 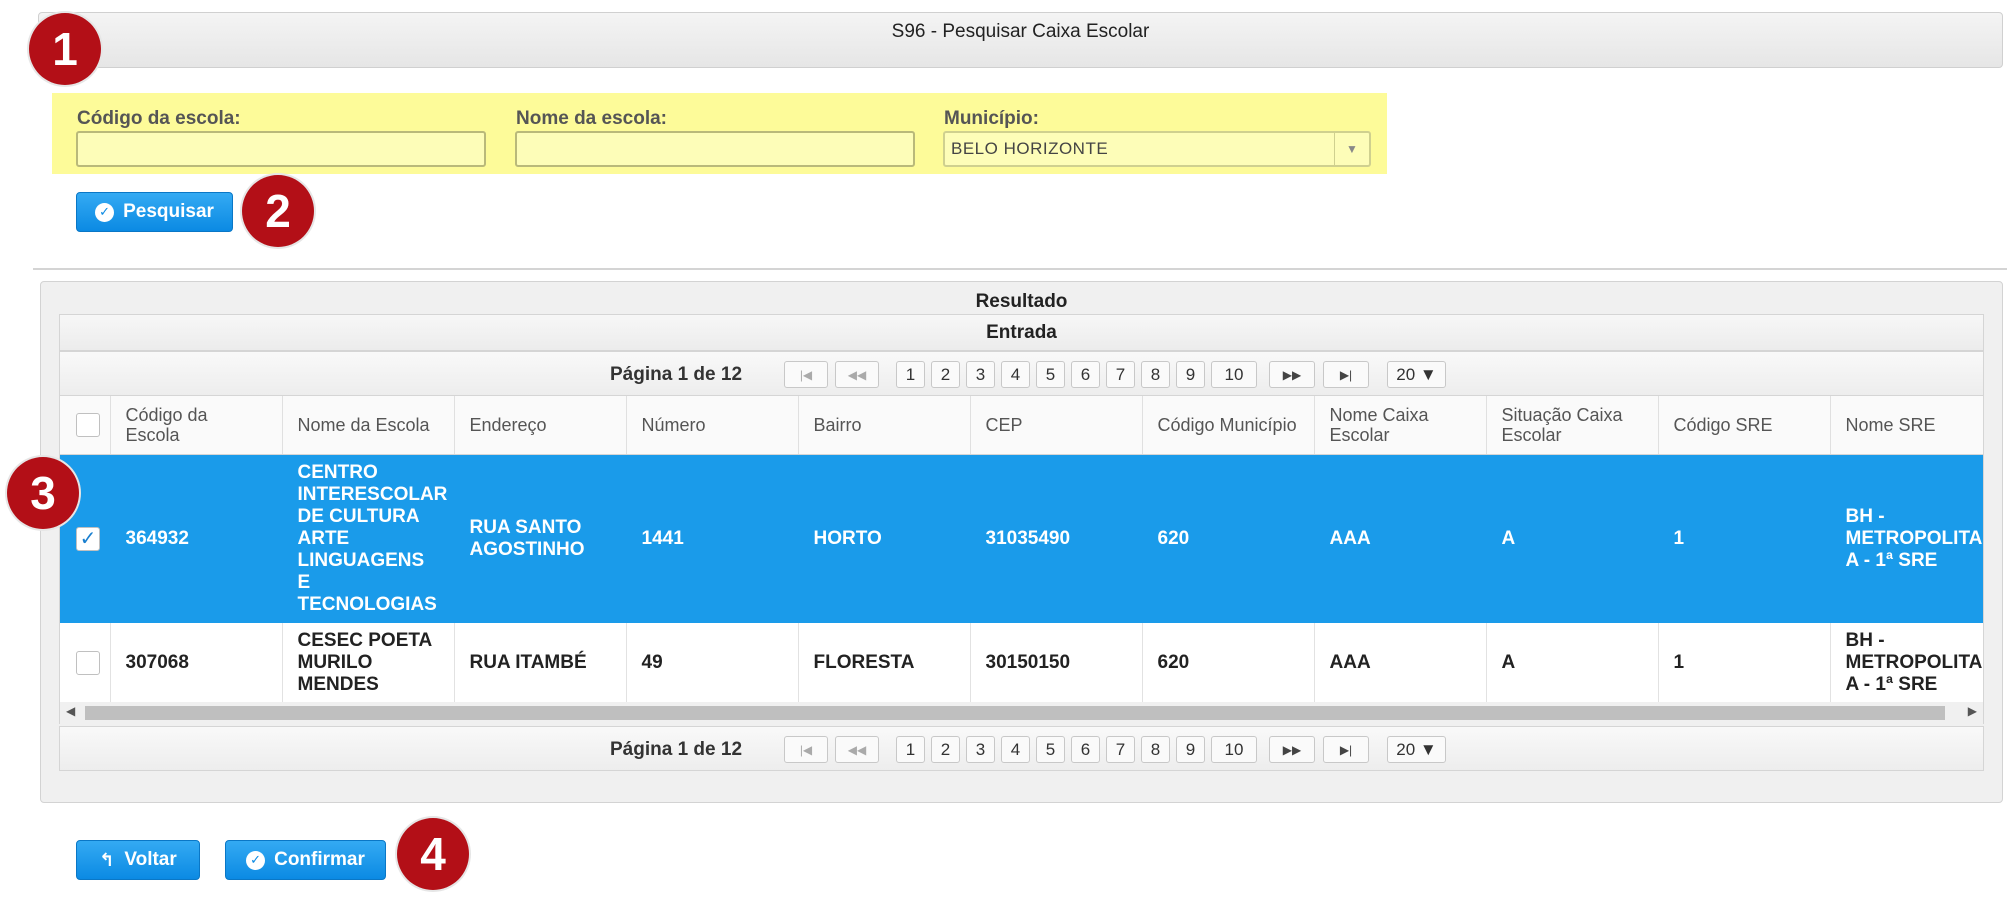 What do you see at coordinates (159, 118) in the screenshot?
I see `codigo-escola-label: Código da escola:` at bounding box center [159, 118].